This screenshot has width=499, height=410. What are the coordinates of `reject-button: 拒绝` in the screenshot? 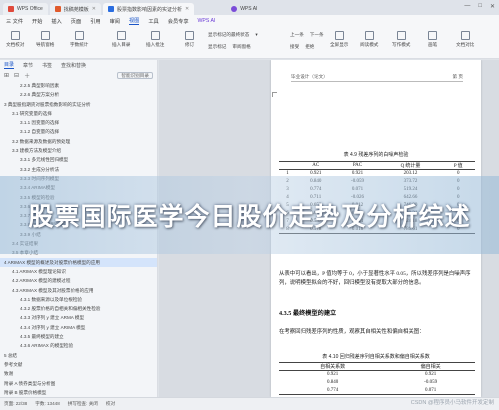 It's located at (309, 47).